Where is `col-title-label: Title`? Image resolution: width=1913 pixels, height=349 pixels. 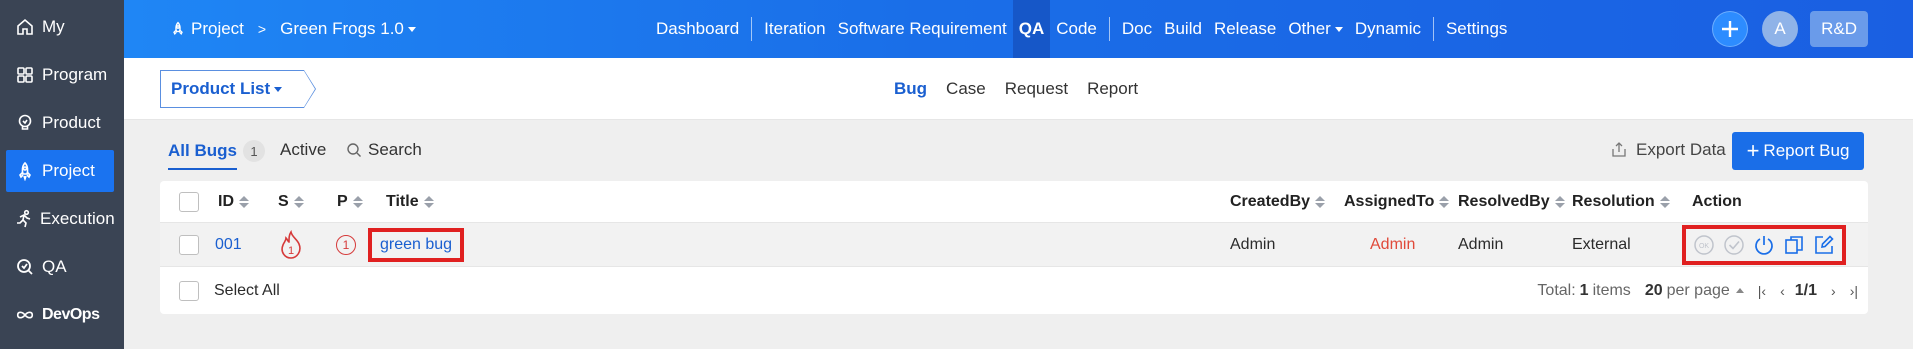 col-title-label: Title is located at coordinates (402, 201).